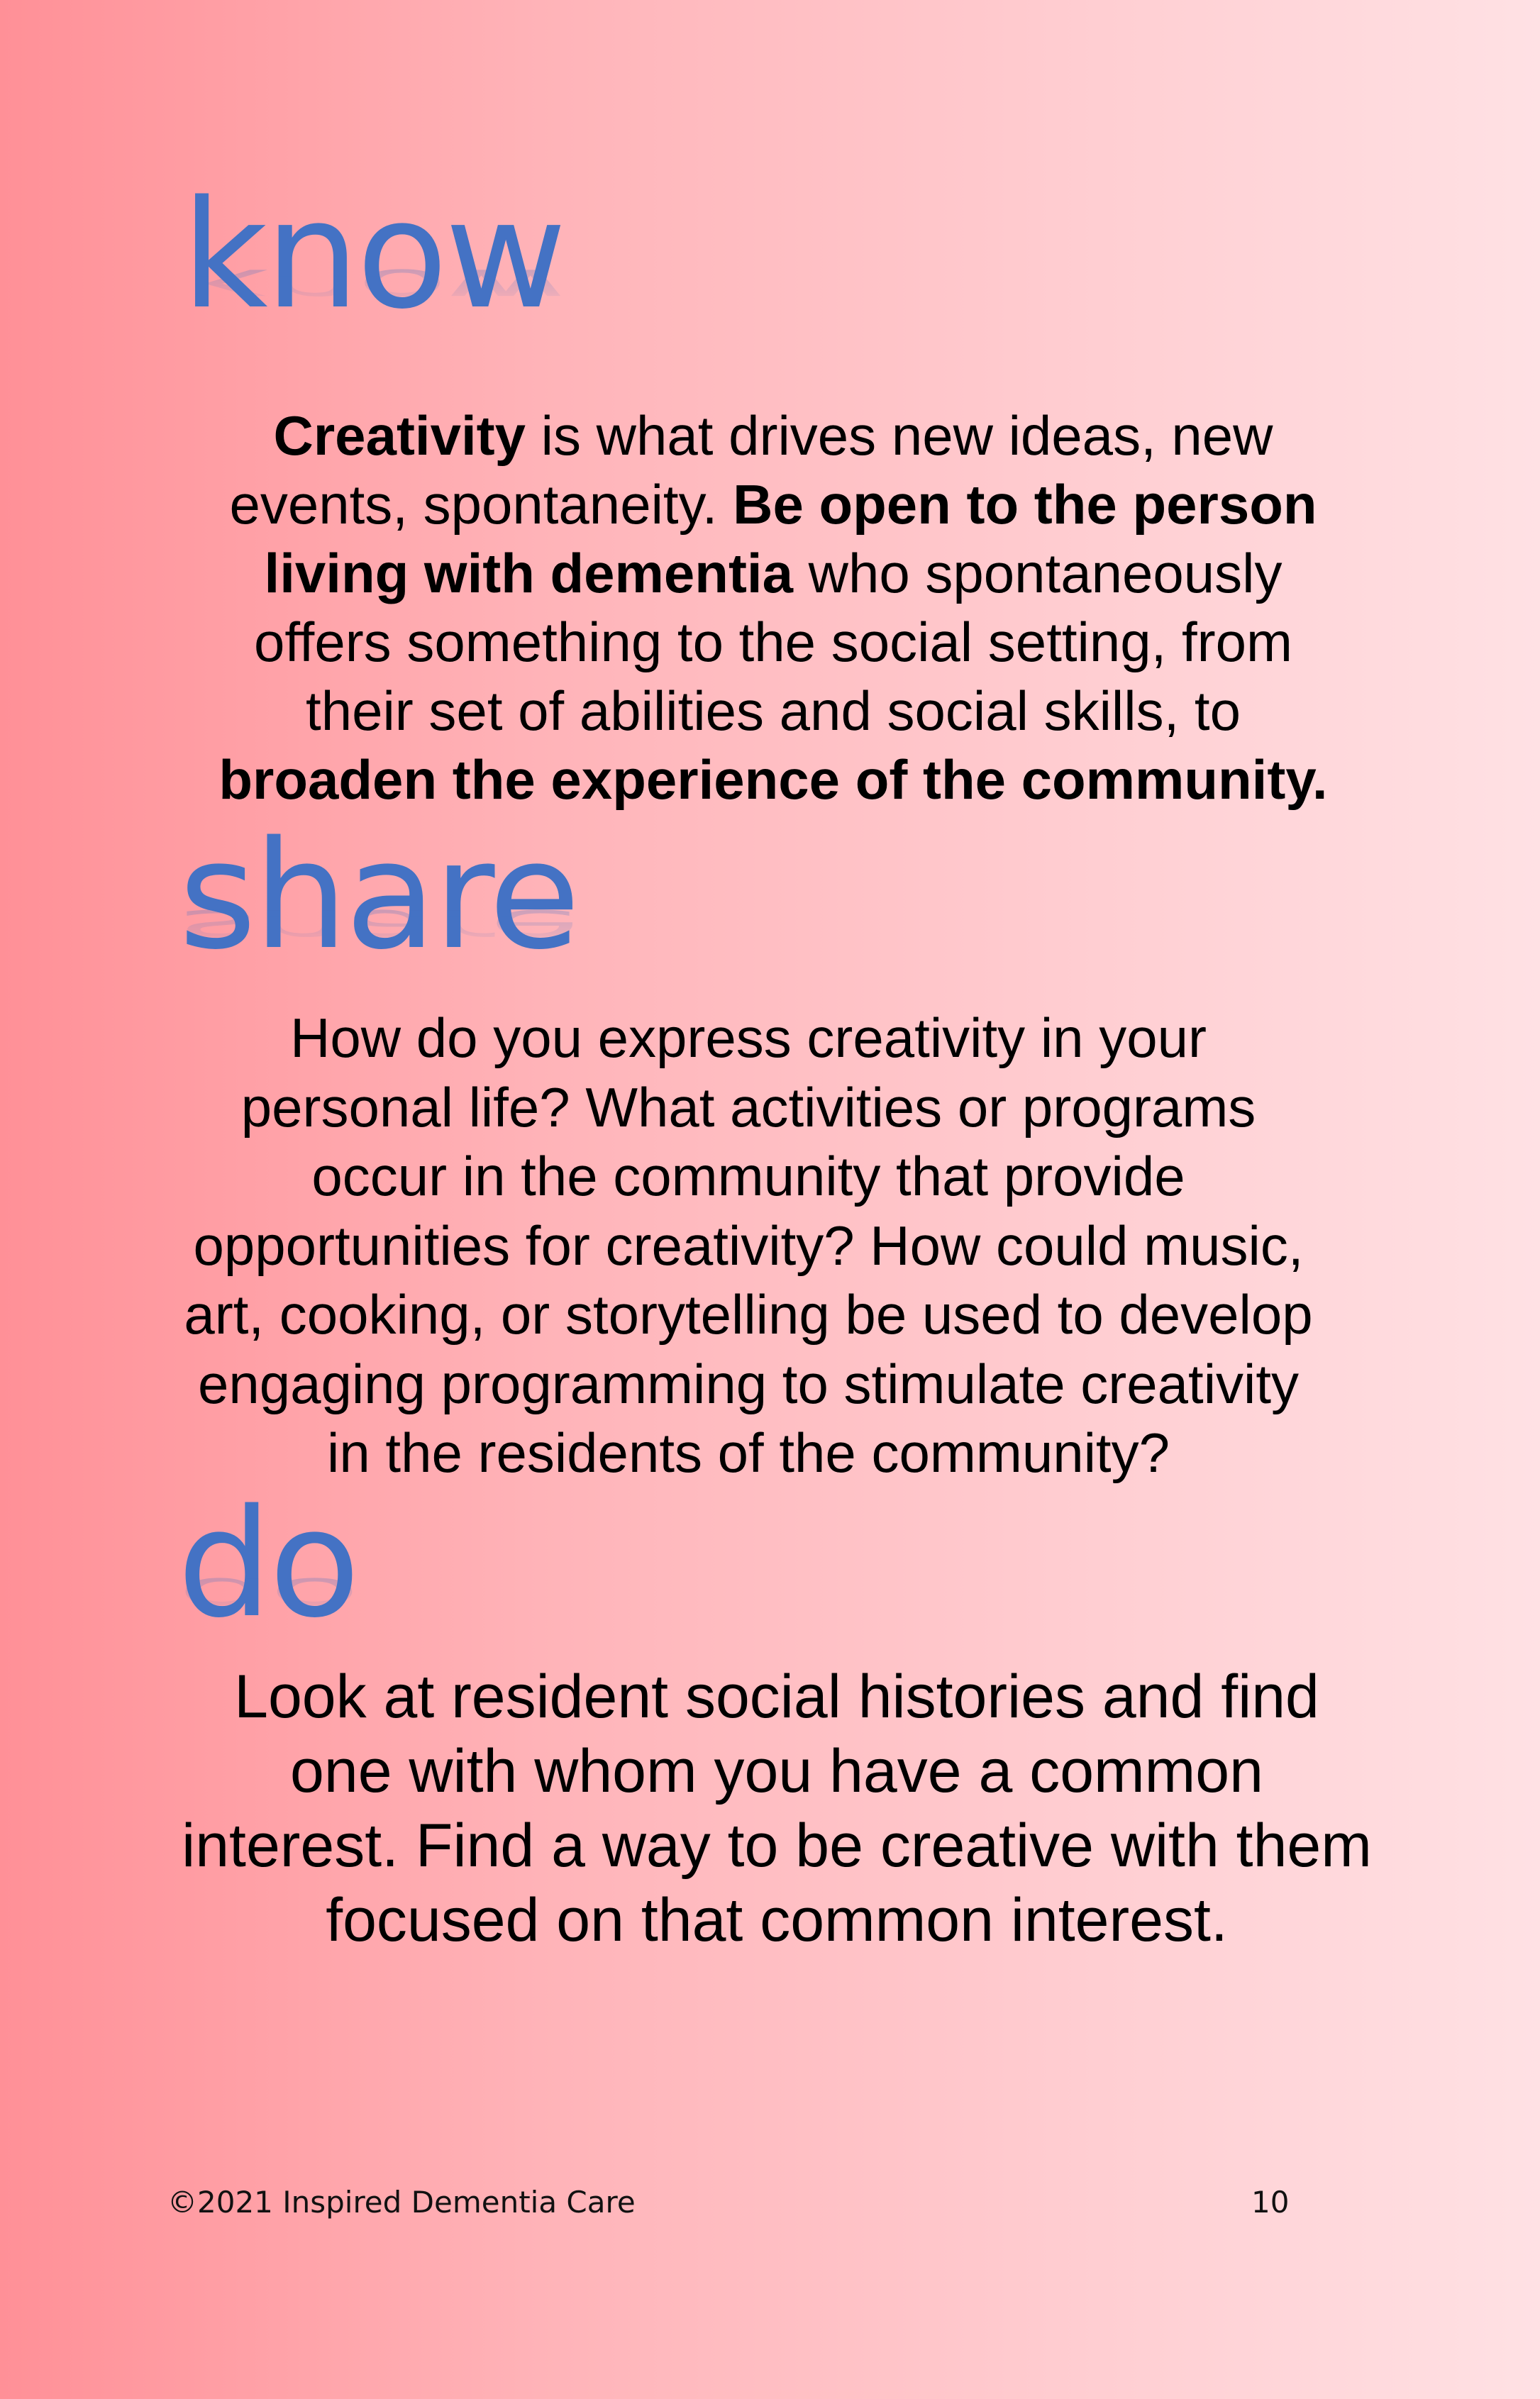 The height and width of the screenshot is (2399, 1540). Describe the element at coordinates (777, 1771) in the screenshot. I see `do-line: one with whom you have a common` at that location.